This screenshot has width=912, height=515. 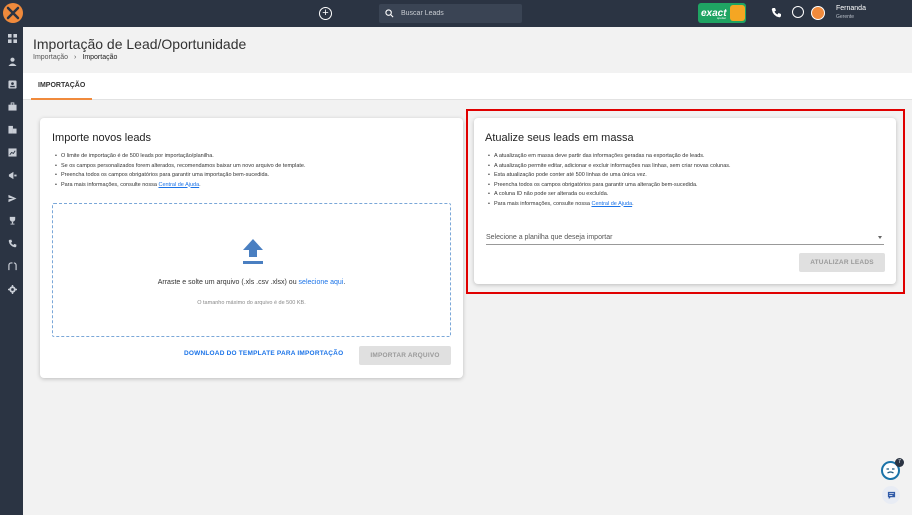 I want to click on trophy-icon, so click(x=12, y=220).